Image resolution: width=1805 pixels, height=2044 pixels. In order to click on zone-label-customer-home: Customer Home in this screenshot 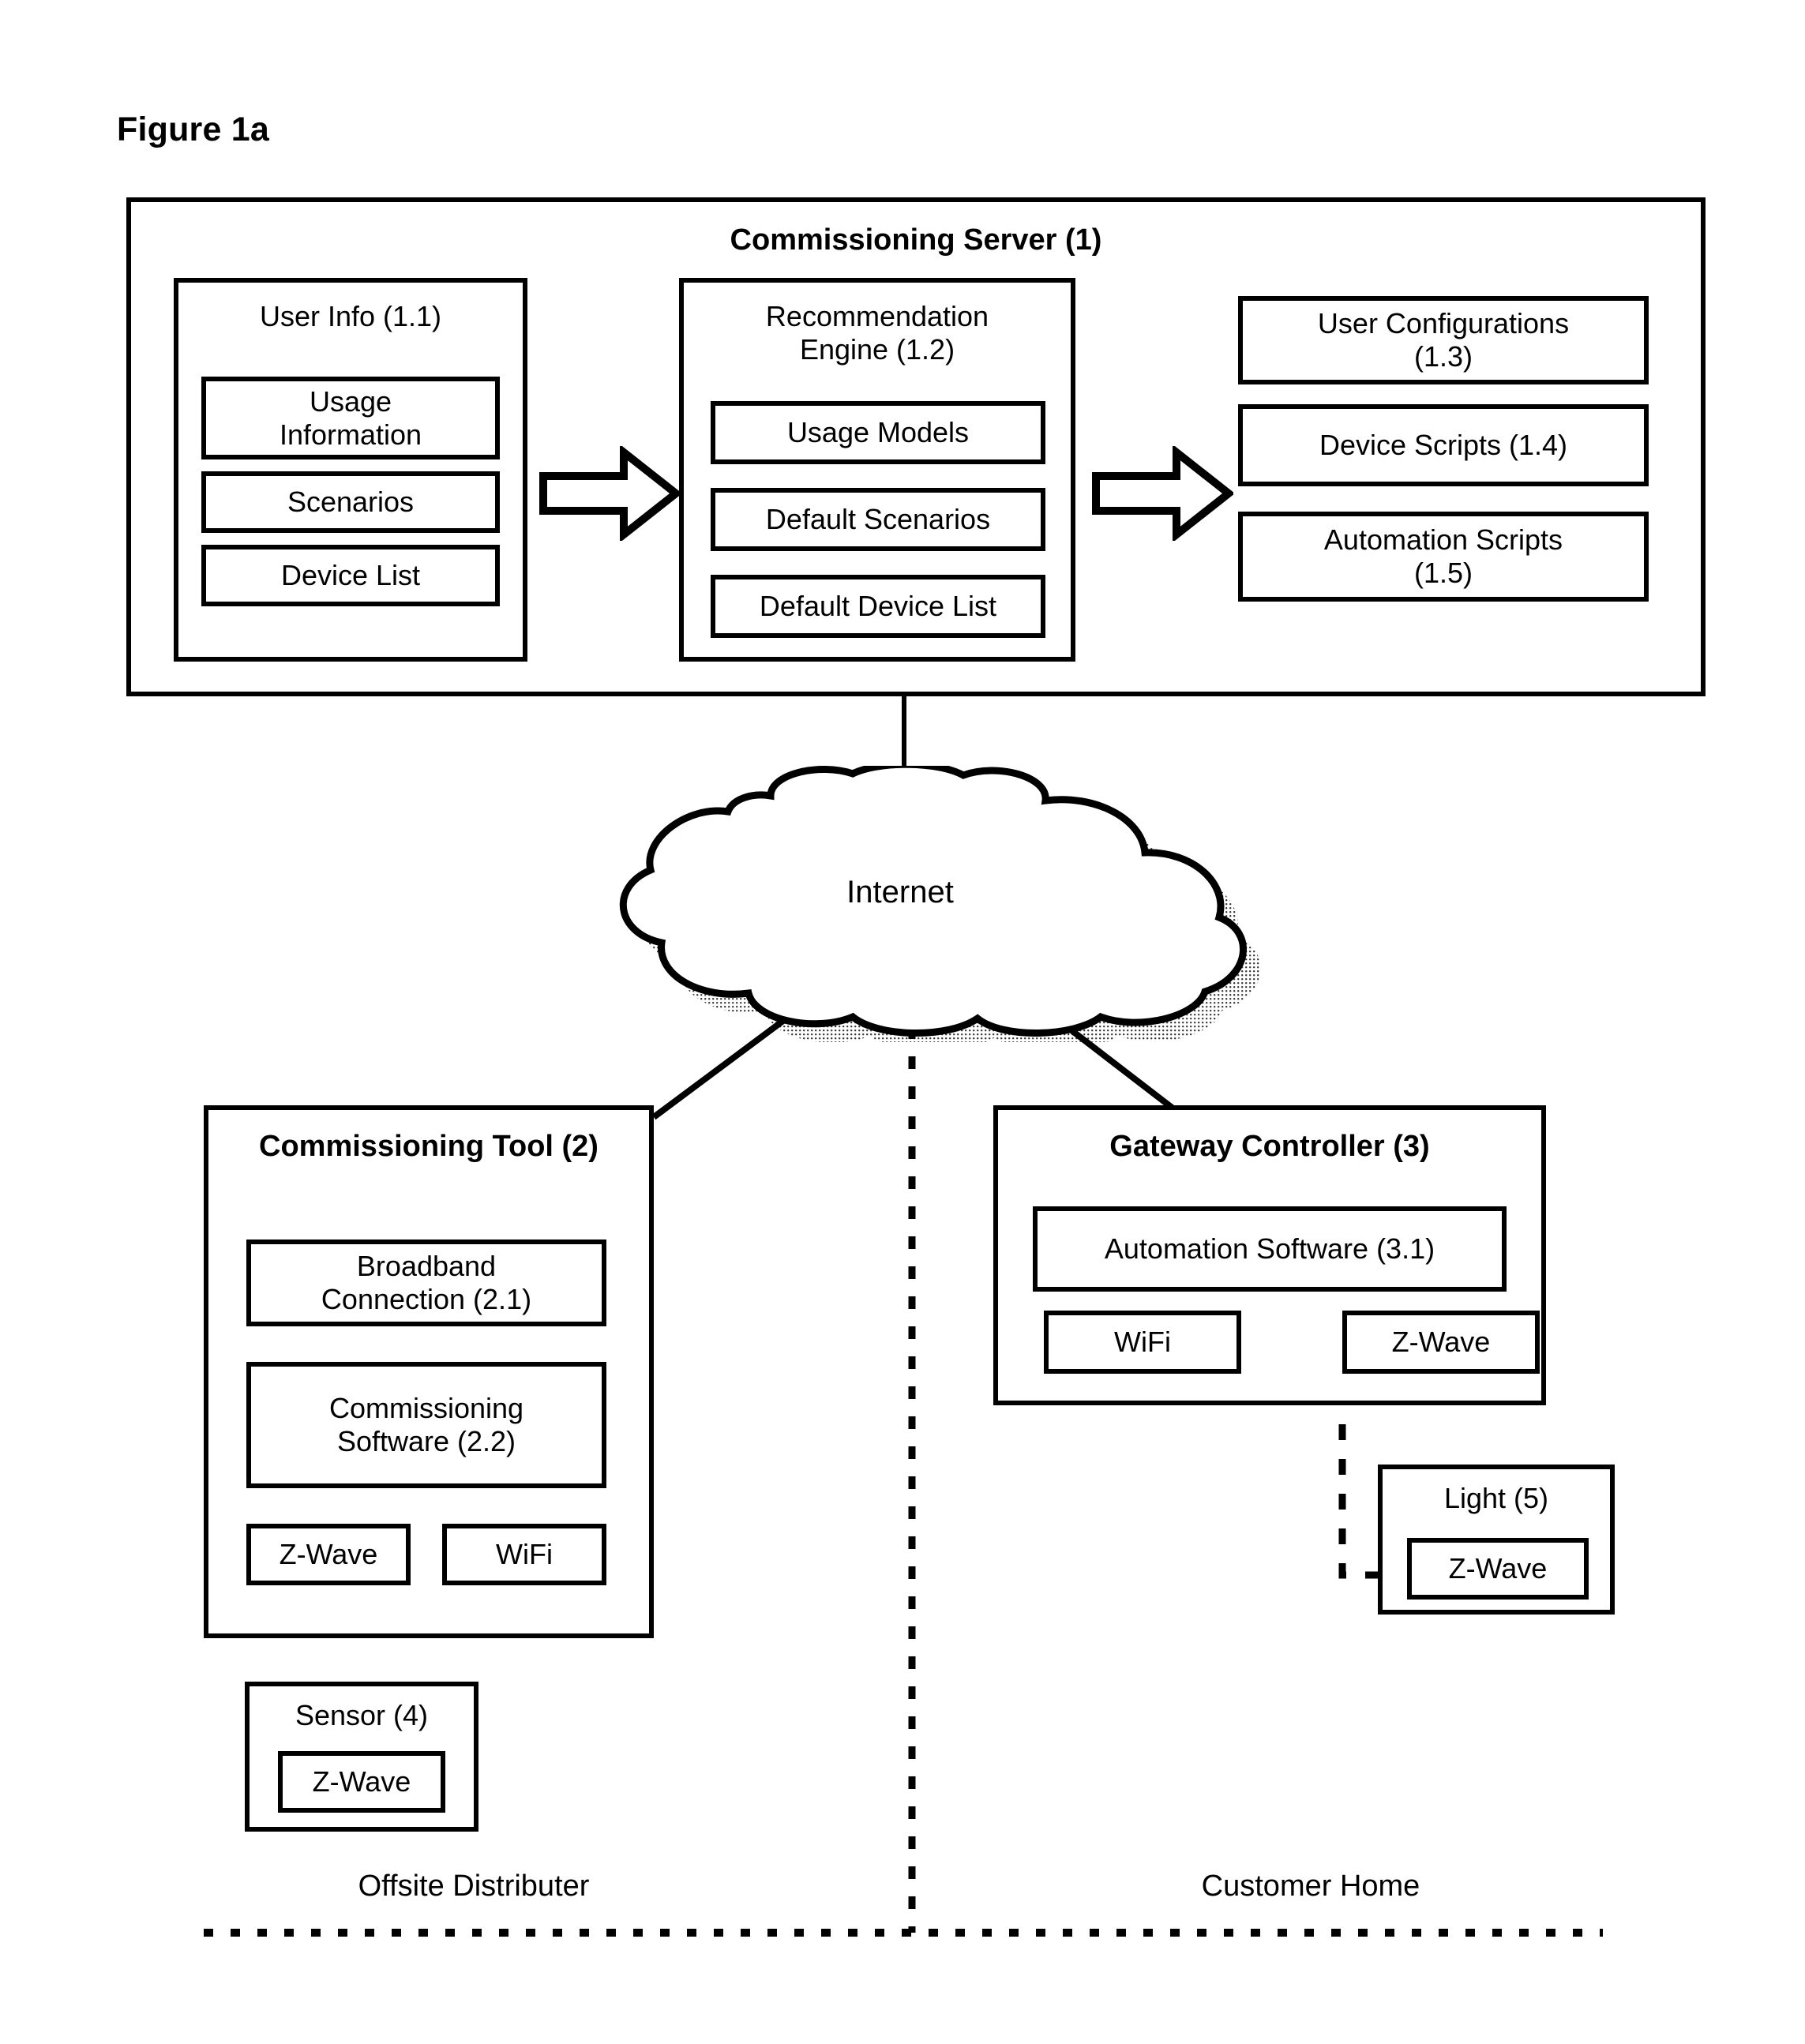, I will do `click(1310, 1886)`.